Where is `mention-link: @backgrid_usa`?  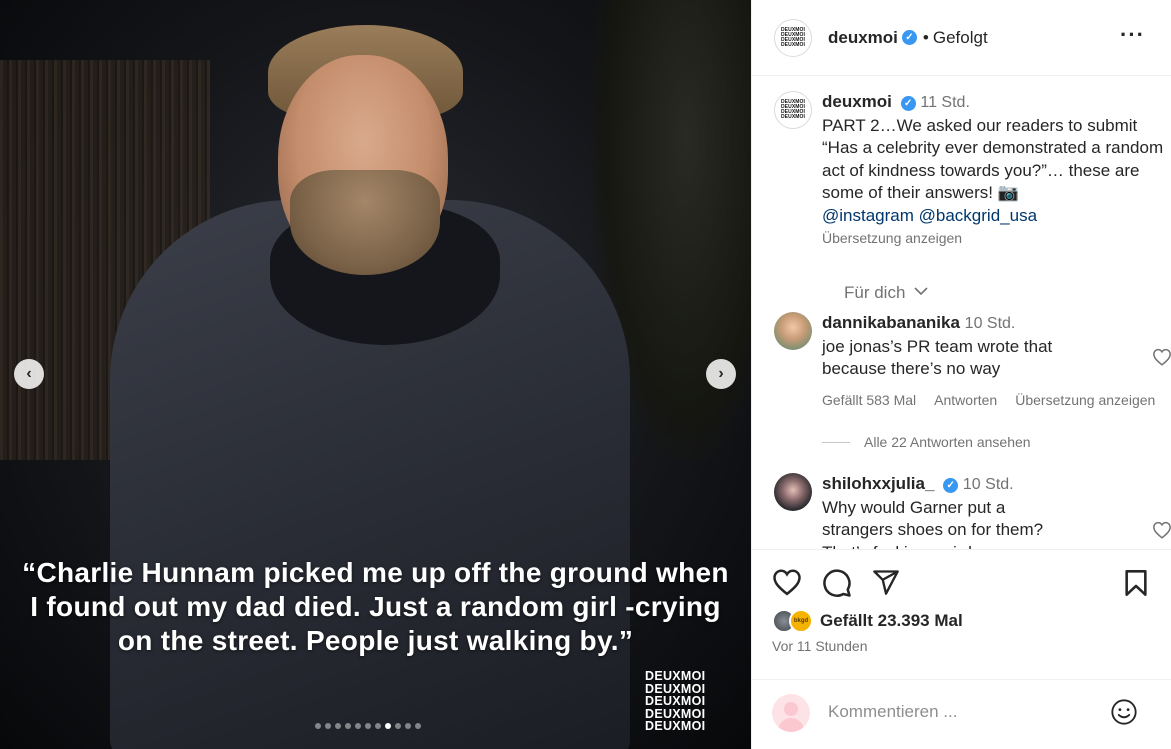
mention-link: @backgrid_usa is located at coordinates (978, 215).